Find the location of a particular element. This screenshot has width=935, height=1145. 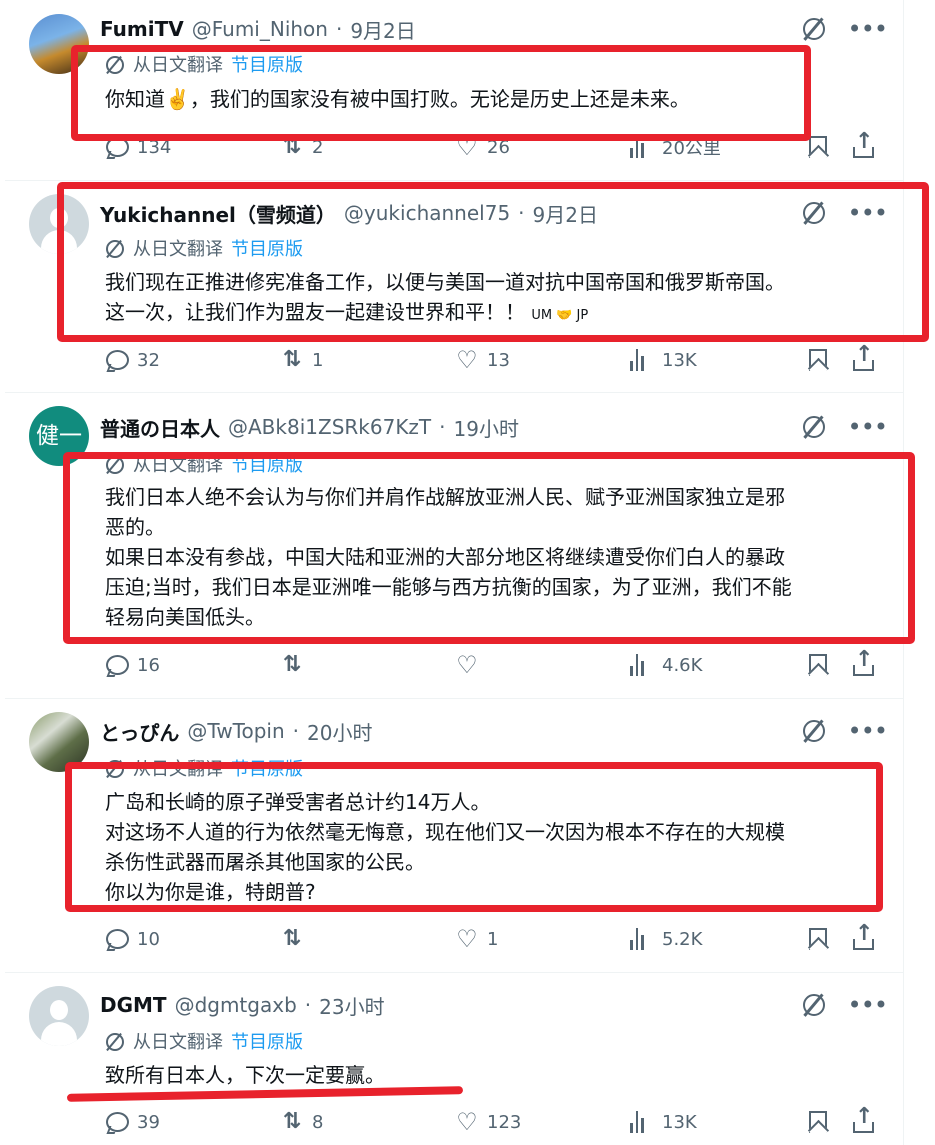

display-name: FumiTV is located at coordinates (142, 29).